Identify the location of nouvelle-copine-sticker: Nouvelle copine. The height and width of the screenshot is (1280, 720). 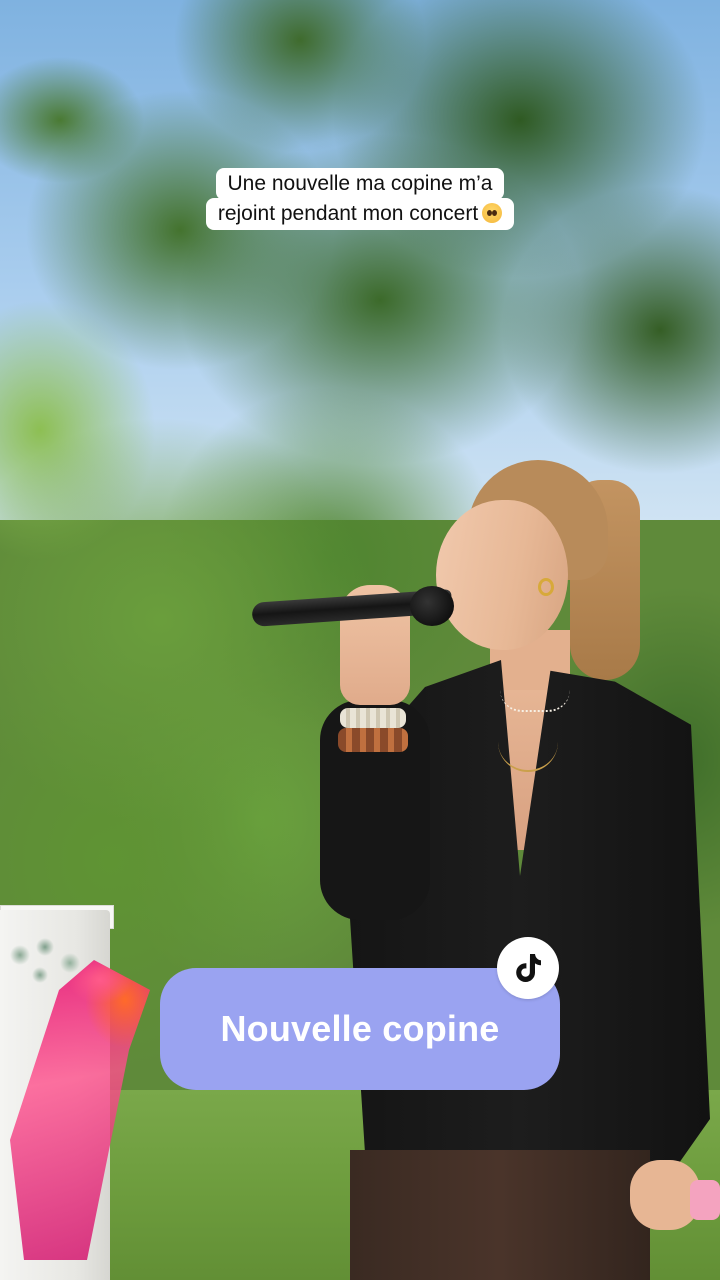
(360, 1029).